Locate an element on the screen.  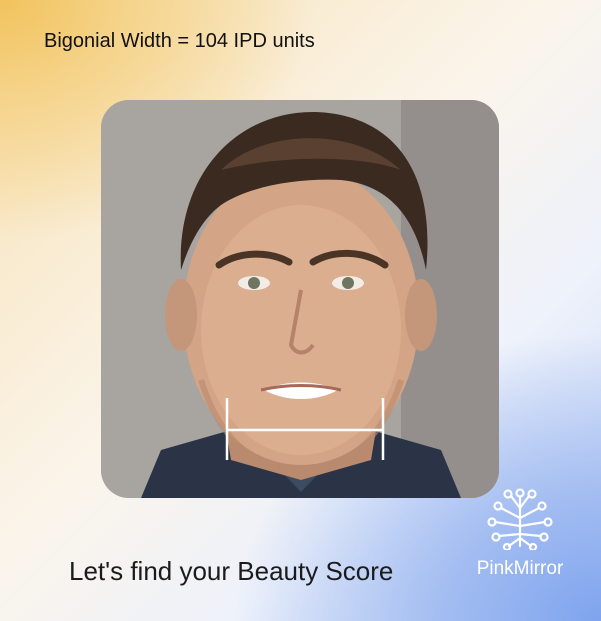
measurement-label: Bigonial Width = 104 IPD units is located at coordinates (179, 41).